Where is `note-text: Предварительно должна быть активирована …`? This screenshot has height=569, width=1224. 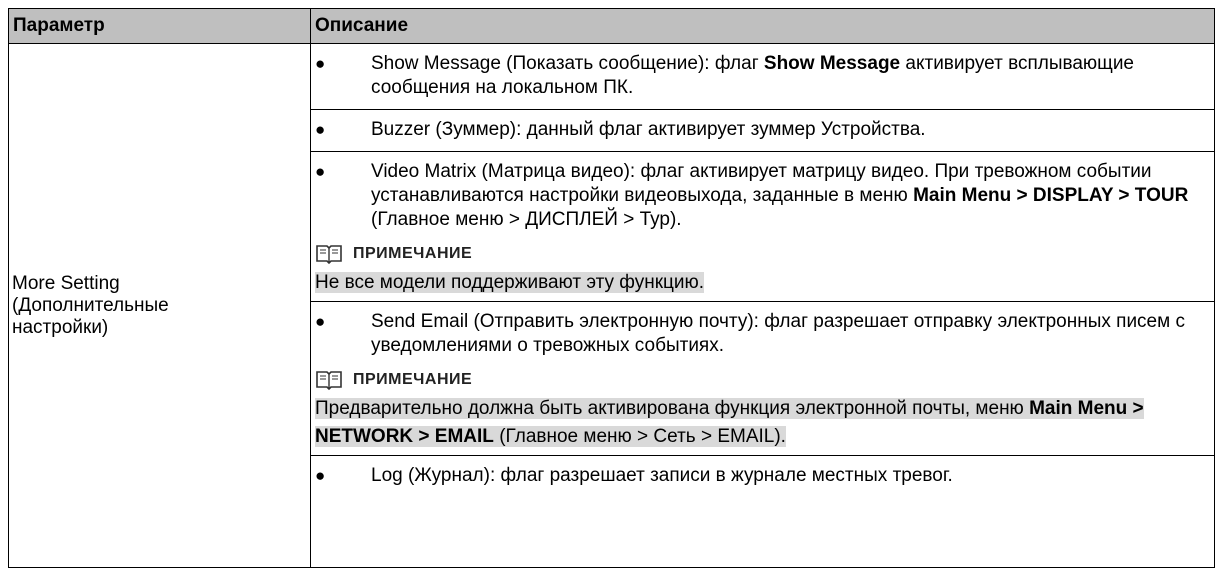 note-text: Предварительно должна быть активирована … is located at coordinates (729, 422).